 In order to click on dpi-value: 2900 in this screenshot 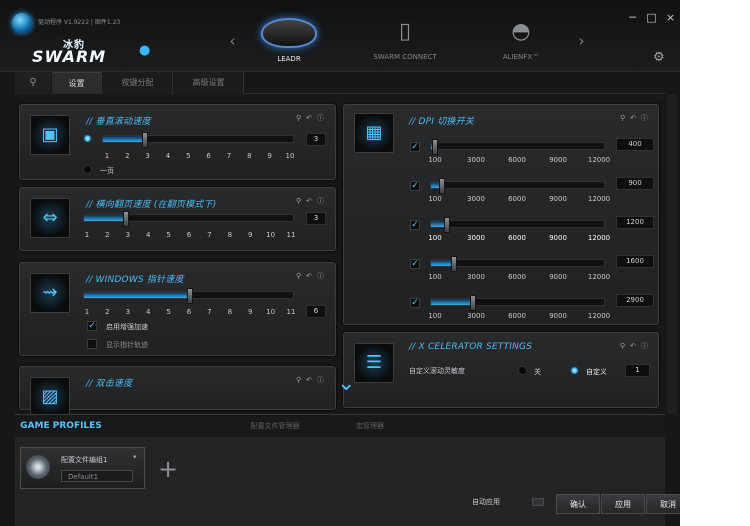, I will do `click(635, 300)`.